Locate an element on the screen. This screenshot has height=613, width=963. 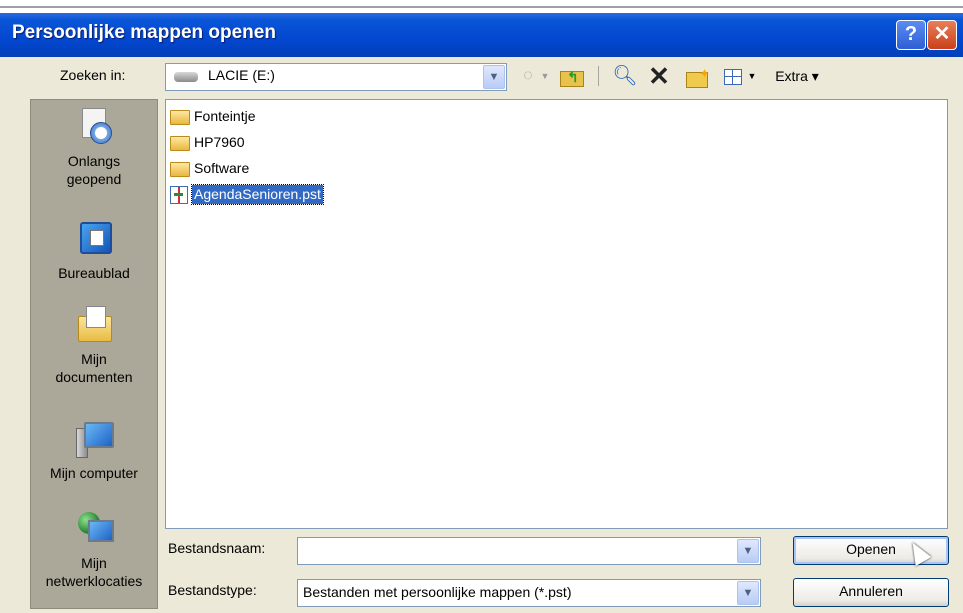
filetype-label: Bestandstype: is located at coordinates (212, 590).